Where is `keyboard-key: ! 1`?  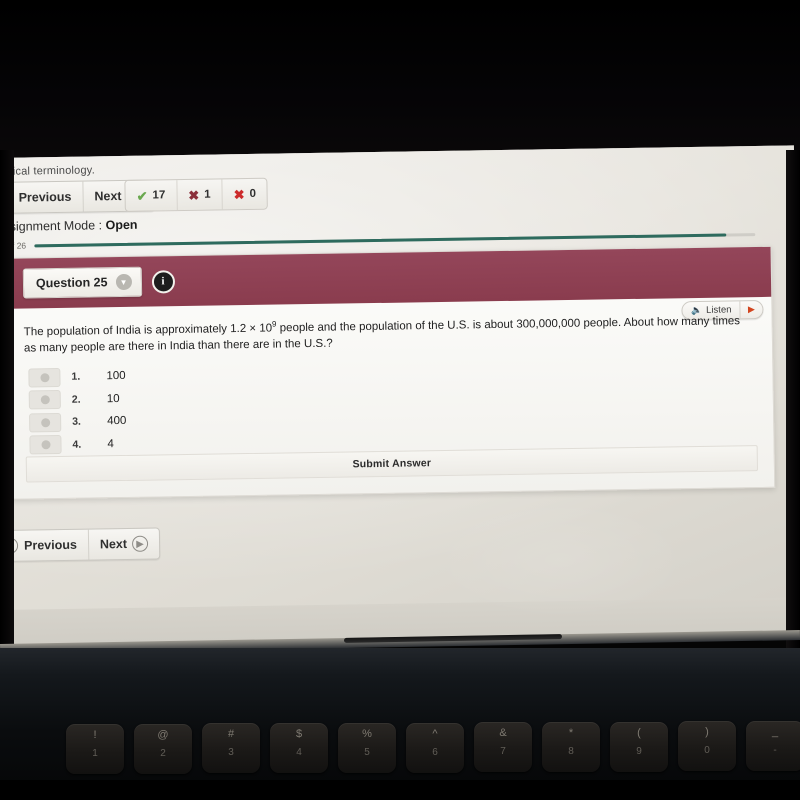 keyboard-key: ! 1 is located at coordinates (95, 749).